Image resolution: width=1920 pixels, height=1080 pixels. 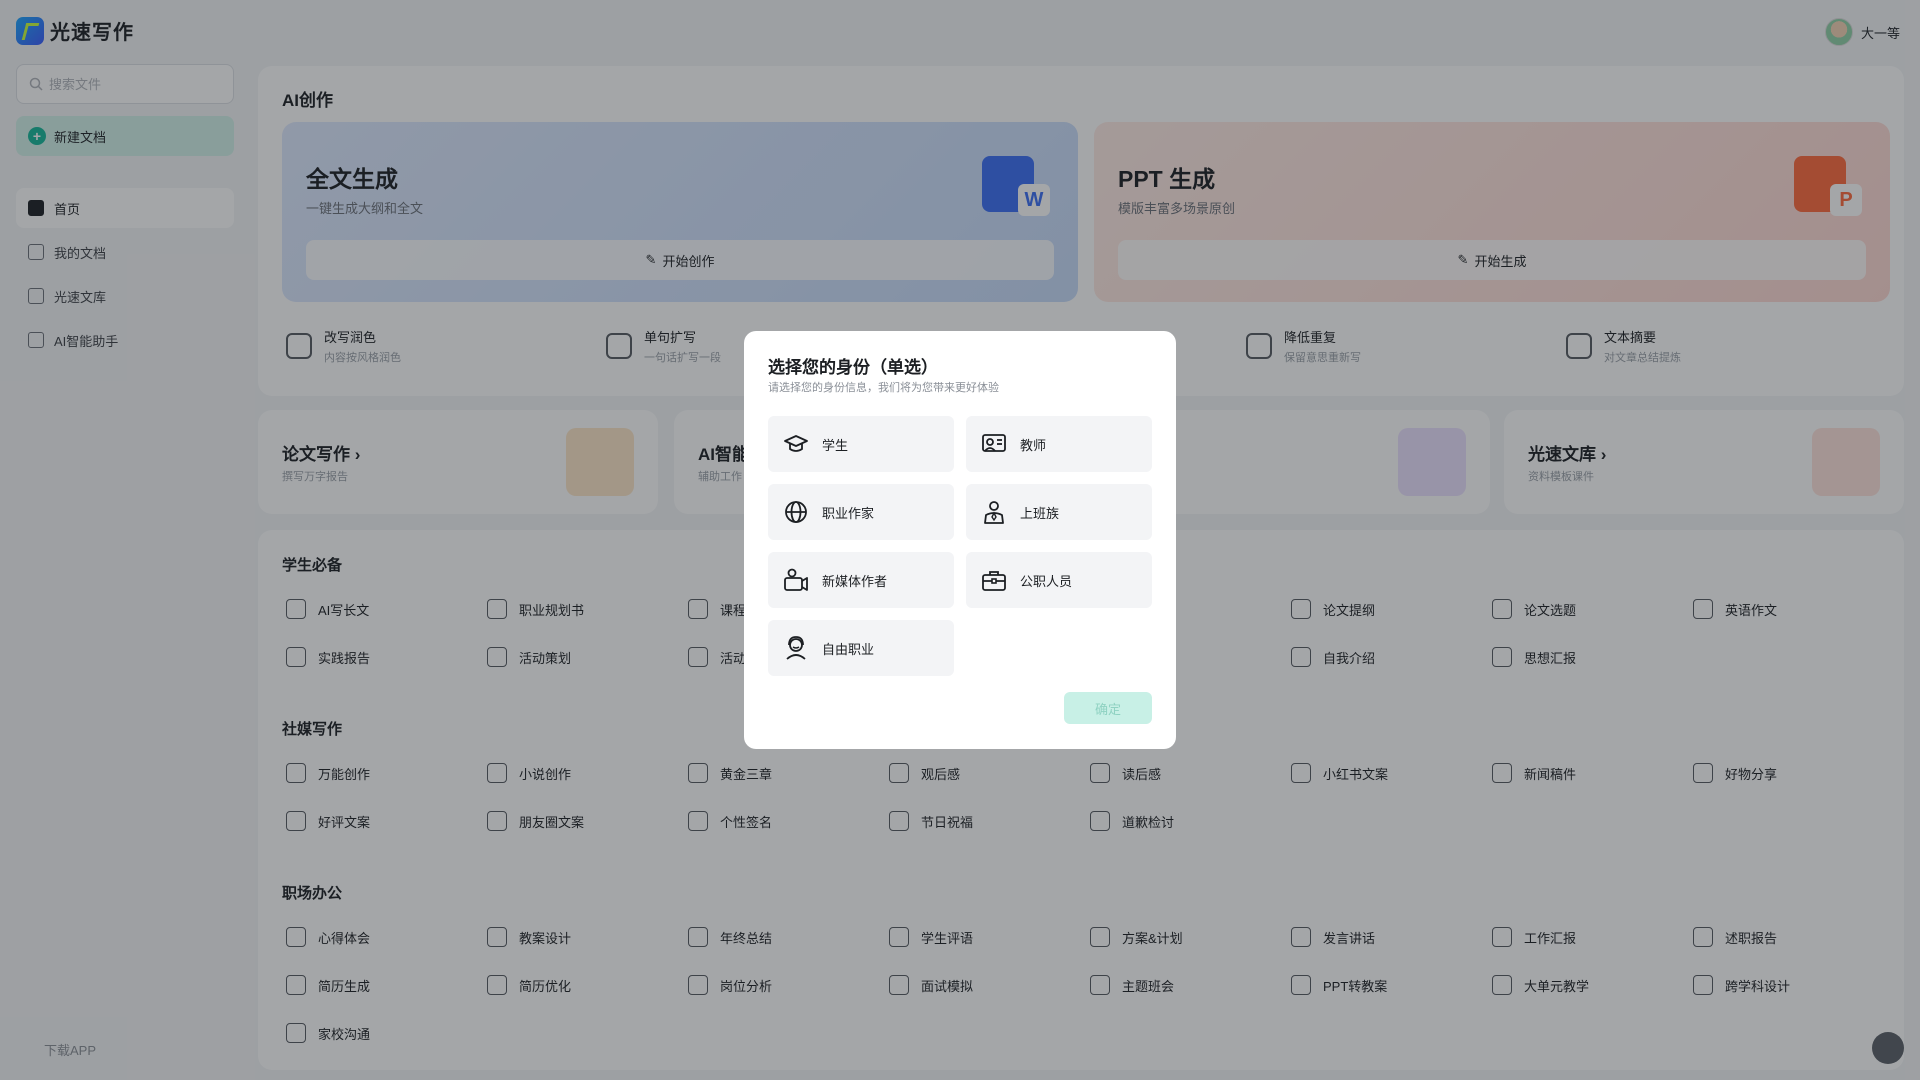 I want to click on option-label: 学生, so click(x=835, y=445).